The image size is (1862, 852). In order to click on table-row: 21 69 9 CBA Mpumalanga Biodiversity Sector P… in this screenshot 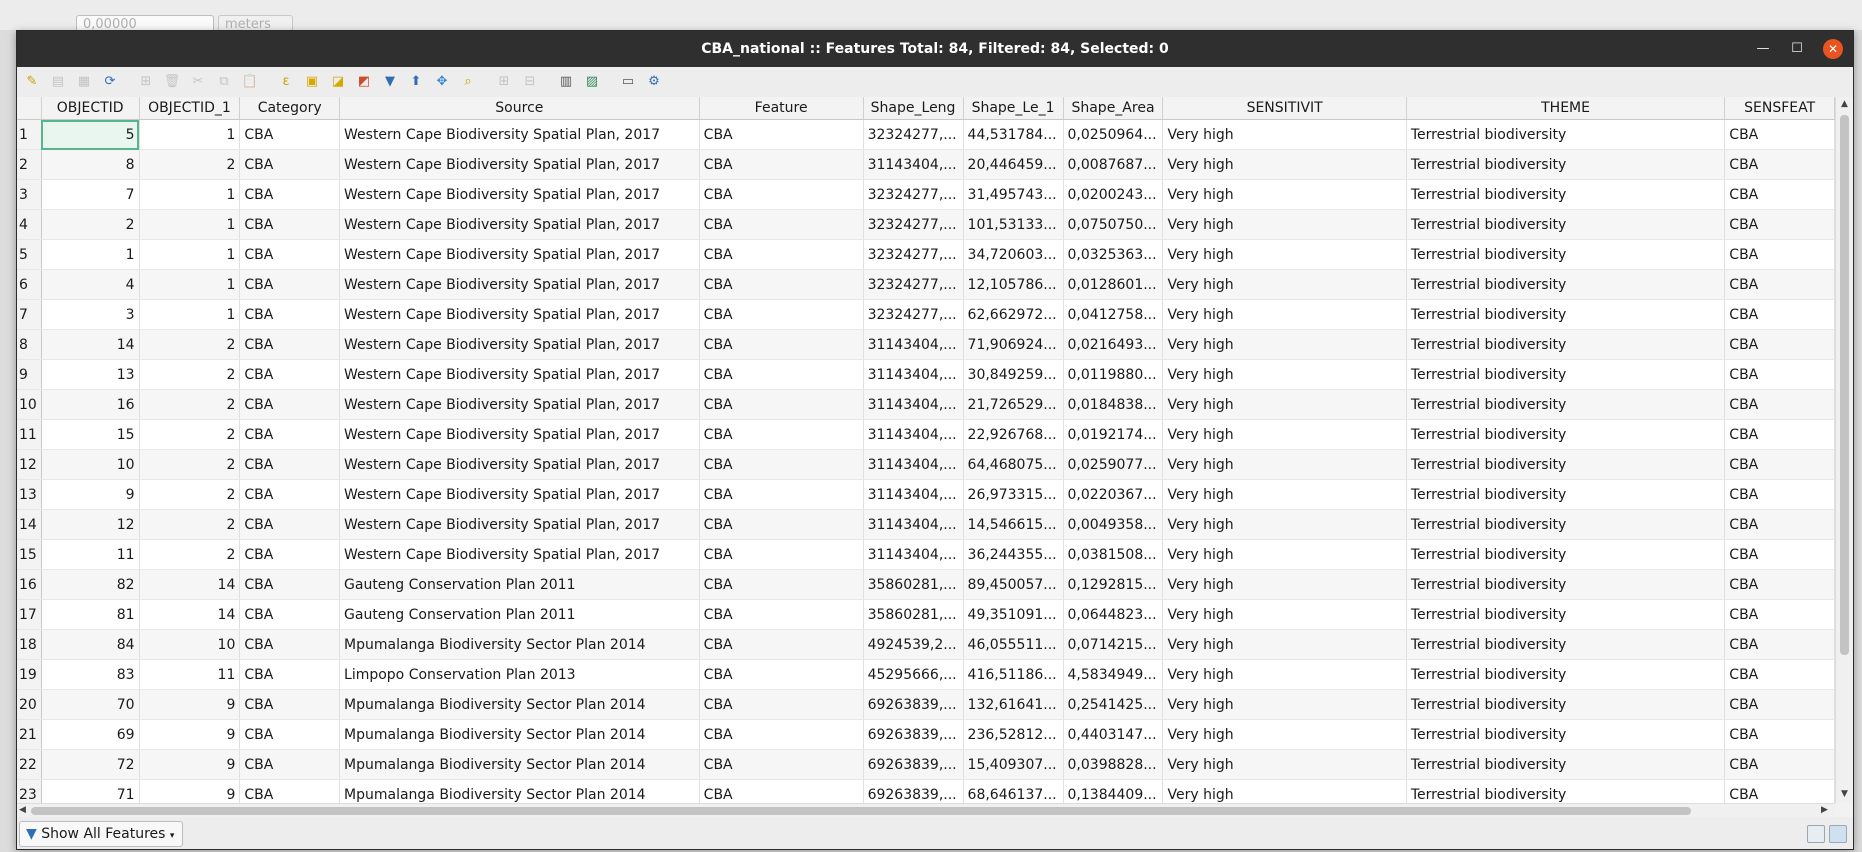, I will do `click(926, 734)`.